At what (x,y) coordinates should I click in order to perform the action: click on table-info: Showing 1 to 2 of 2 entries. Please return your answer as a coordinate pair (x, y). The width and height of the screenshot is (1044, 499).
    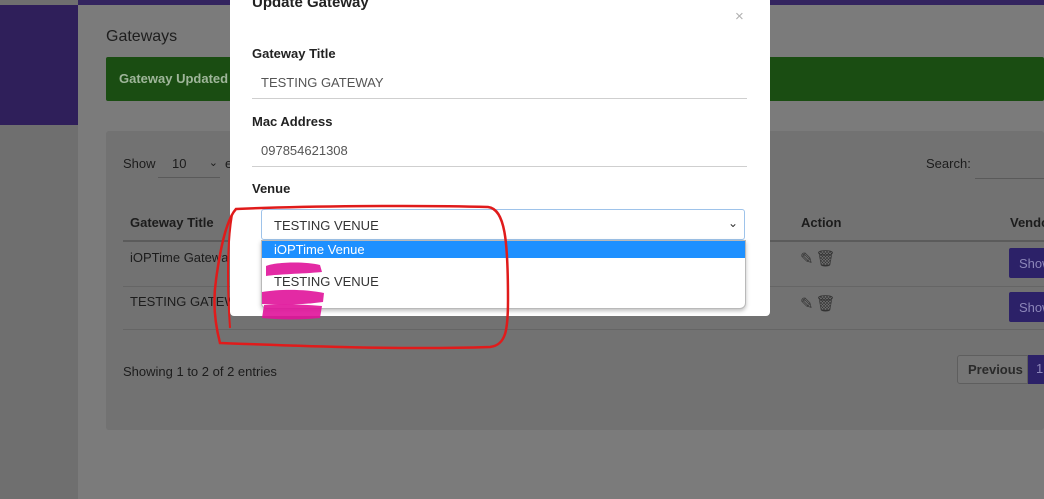
    Looking at the image, I should click on (200, 371).